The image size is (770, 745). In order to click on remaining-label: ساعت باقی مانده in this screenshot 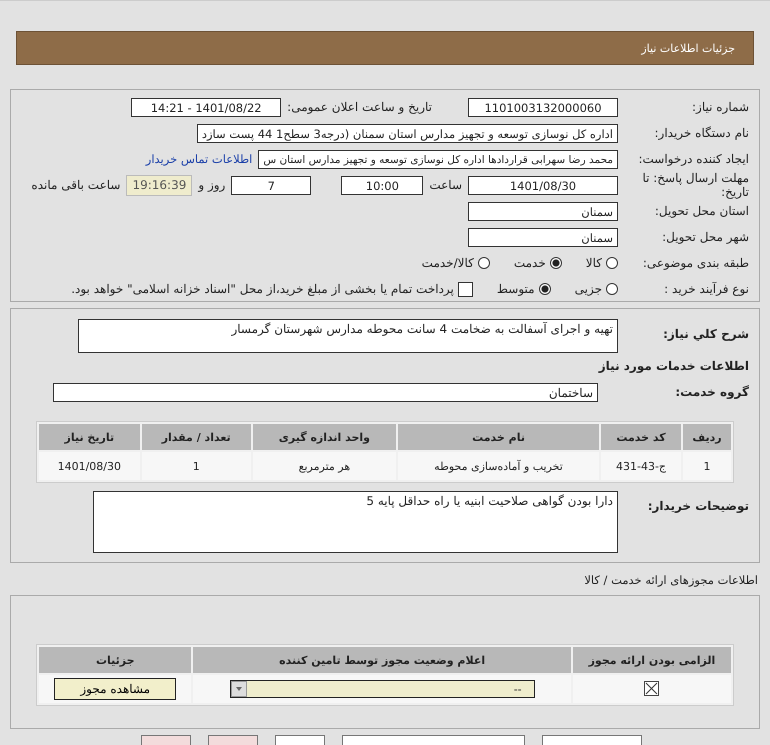, I will do `click(75, 185)`.